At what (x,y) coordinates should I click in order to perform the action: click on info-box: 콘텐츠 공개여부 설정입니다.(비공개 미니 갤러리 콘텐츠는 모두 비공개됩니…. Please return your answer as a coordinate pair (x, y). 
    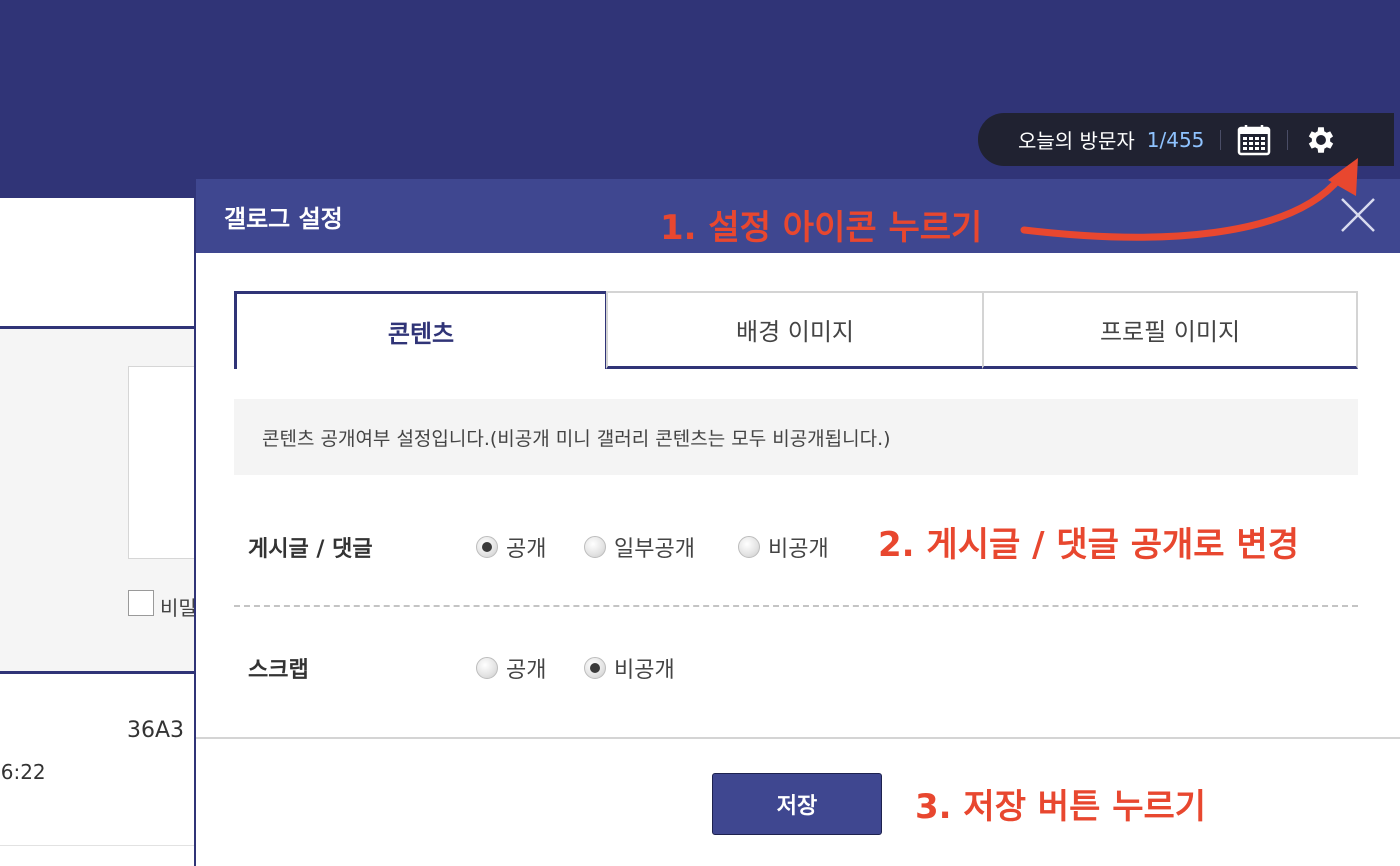
    Looking at the image, I should click on (796, 437).